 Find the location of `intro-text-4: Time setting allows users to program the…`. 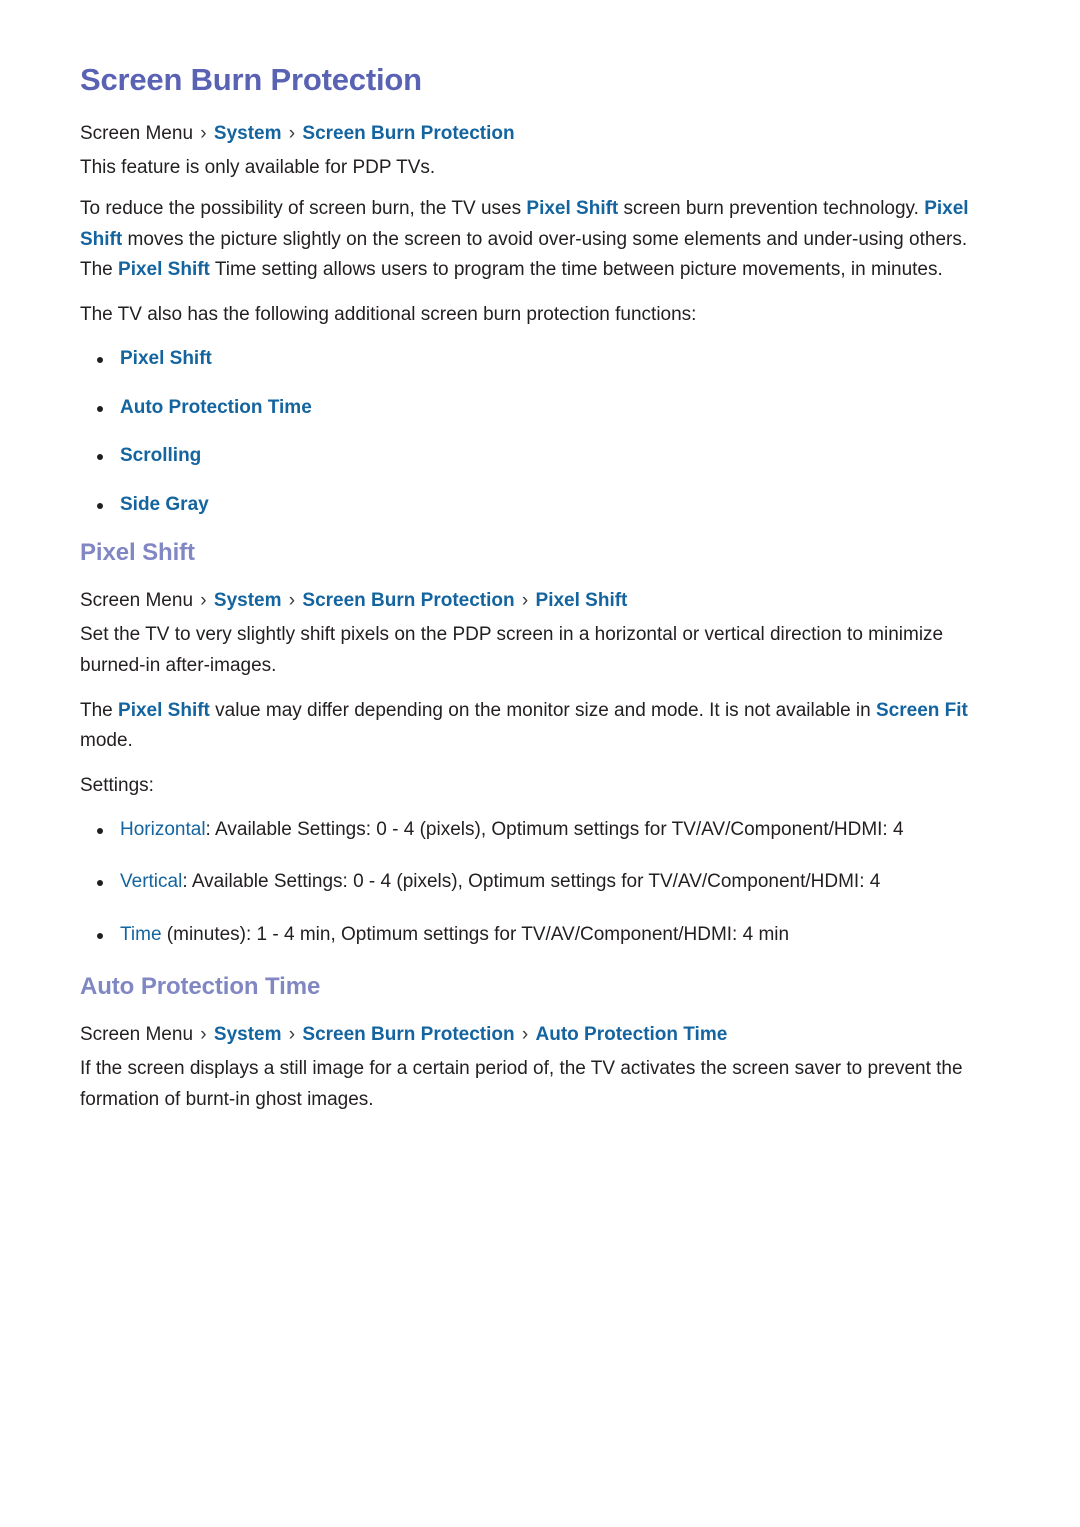

intro-text-4: Time setting allows users to program the… is located at coordinates (576, 270).